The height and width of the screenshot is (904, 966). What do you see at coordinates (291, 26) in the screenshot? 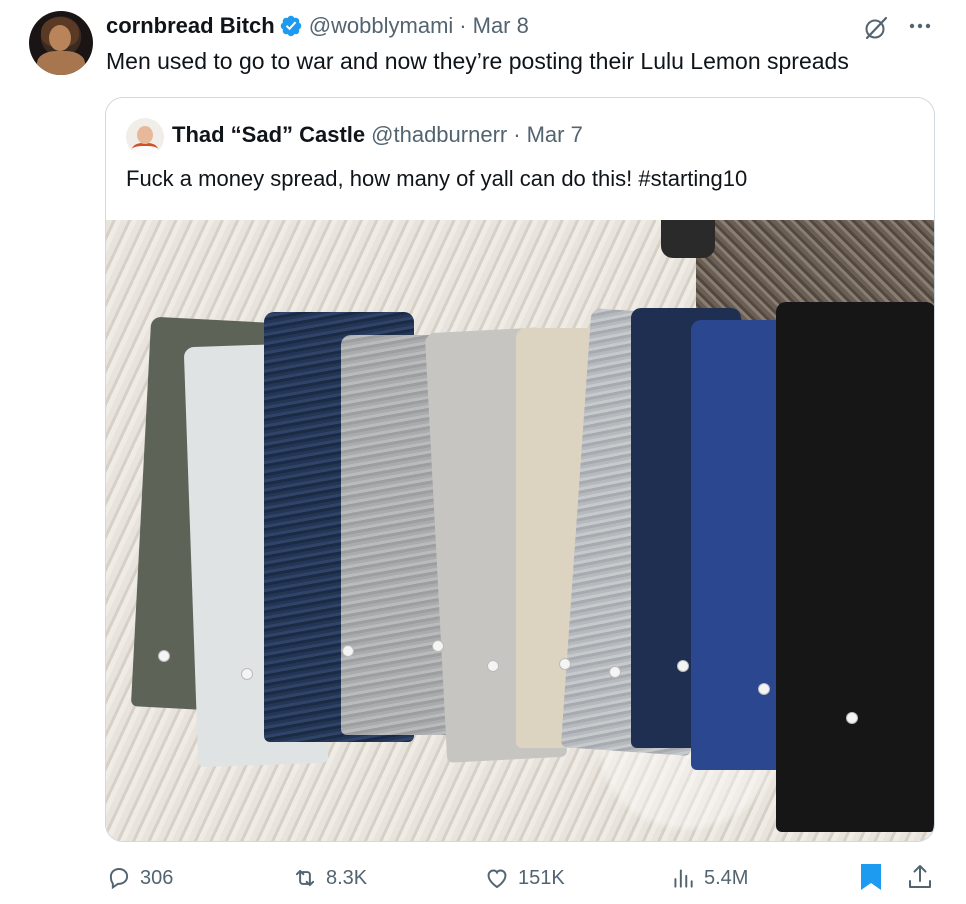
I see `verified-badge-icon` at bounding box center [291, 26].